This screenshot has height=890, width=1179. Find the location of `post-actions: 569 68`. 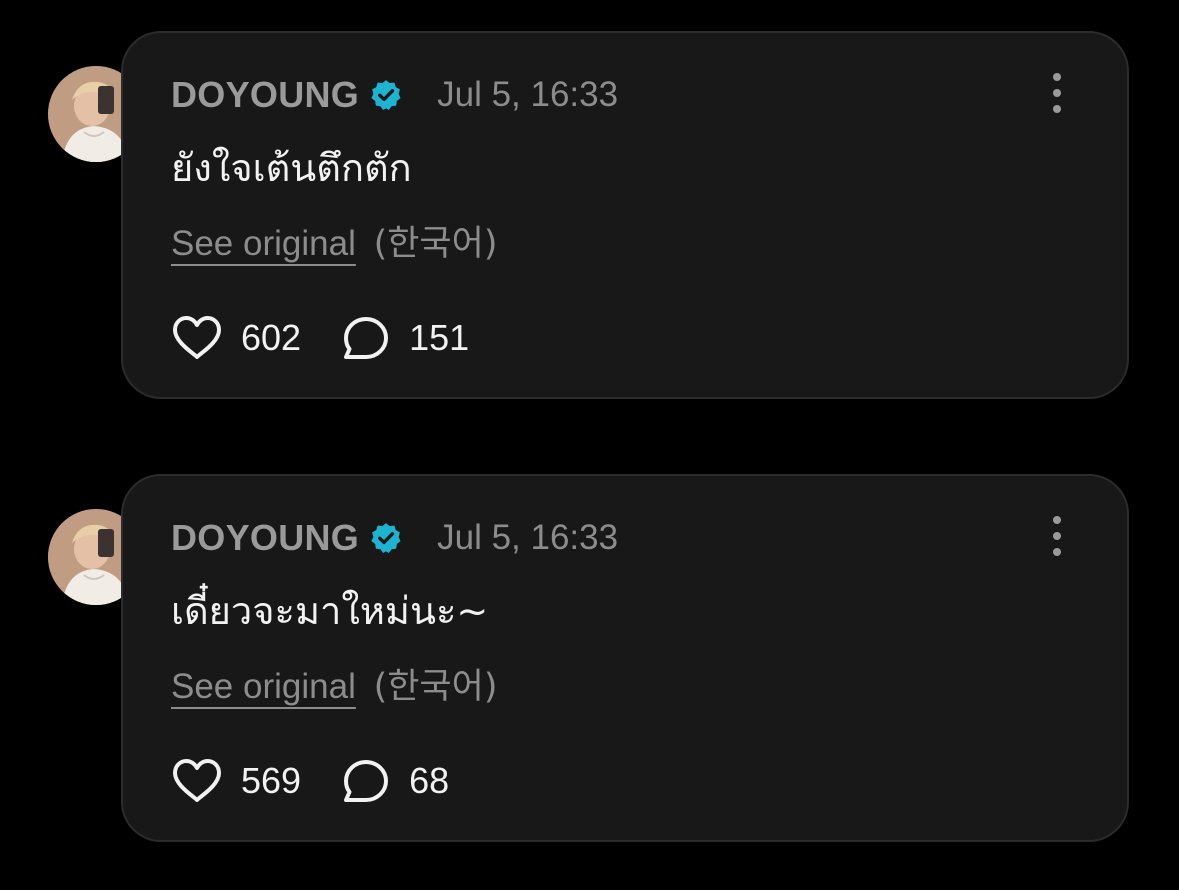

post-actions: 569 68 is located at coordinates (329, 781).